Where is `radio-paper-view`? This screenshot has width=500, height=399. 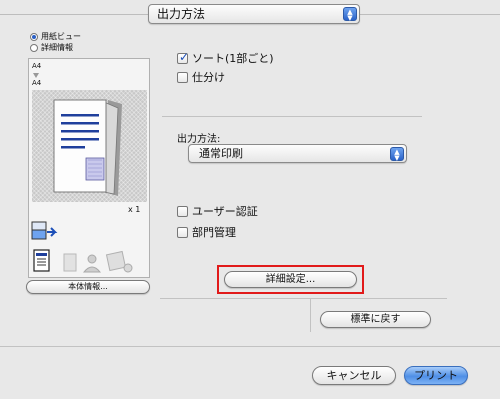
radio-paper-view is located at coordinates (34, 36).